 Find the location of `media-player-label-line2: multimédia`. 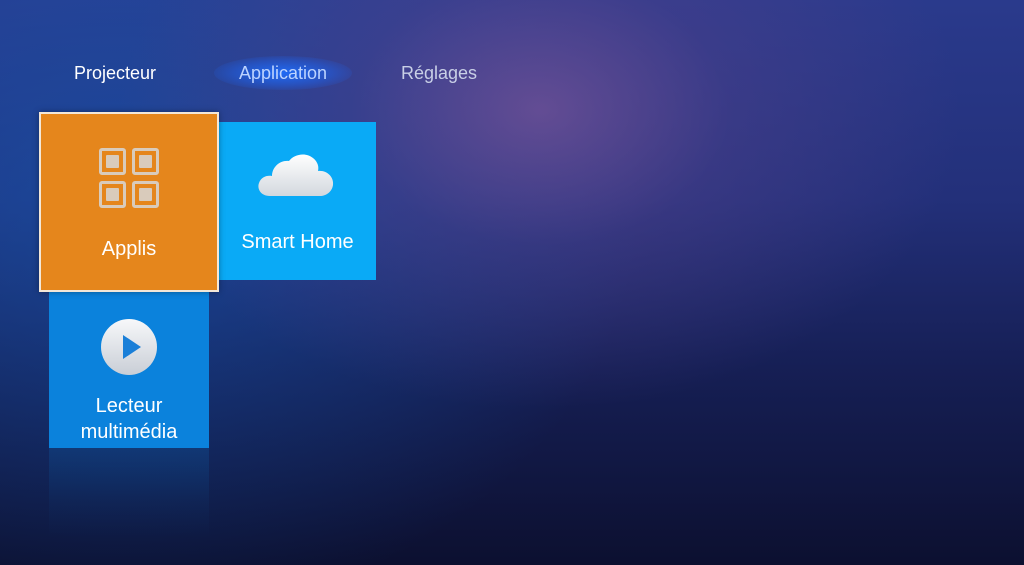

media-player-label-line2: multimédia is located at coordinates (129, 432).